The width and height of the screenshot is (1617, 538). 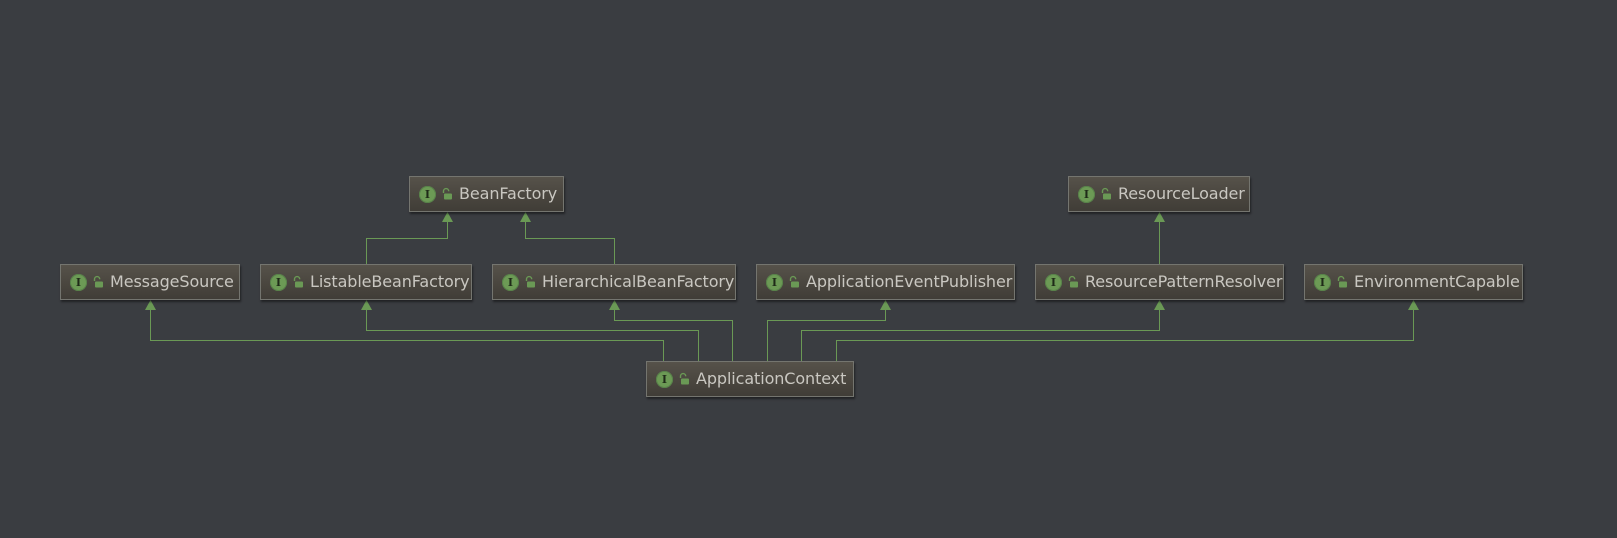 I want to click on edge-context-to-listable, so click(x=532, y=335).